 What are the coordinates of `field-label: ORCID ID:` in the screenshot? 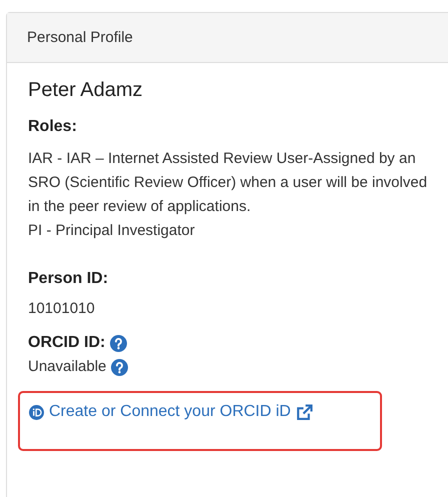 It's located at (67, 343).